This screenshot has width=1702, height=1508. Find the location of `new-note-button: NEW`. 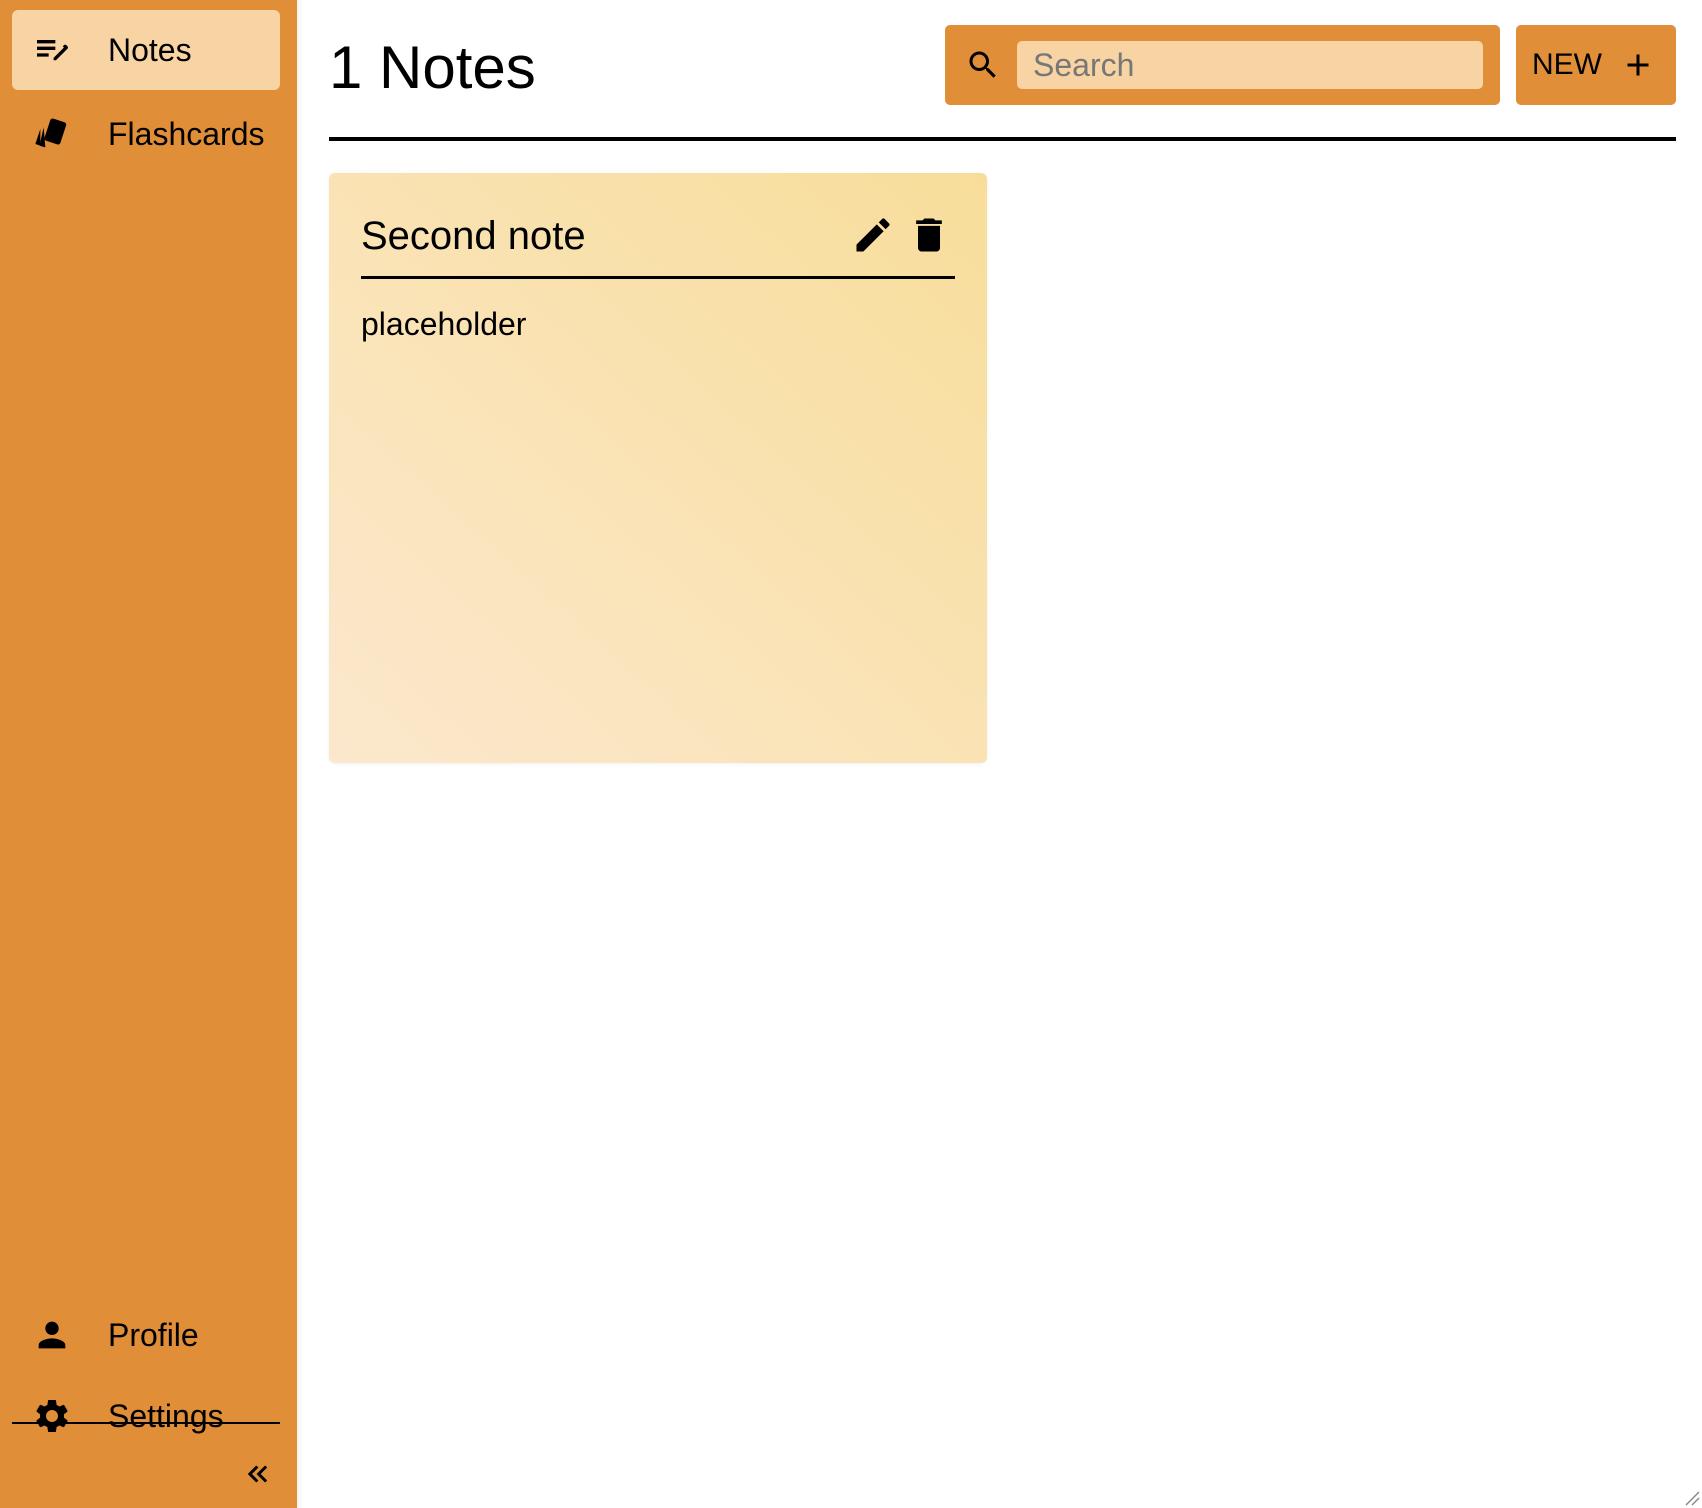

new-note-button: NEW is located at coordinates (1596, 65).